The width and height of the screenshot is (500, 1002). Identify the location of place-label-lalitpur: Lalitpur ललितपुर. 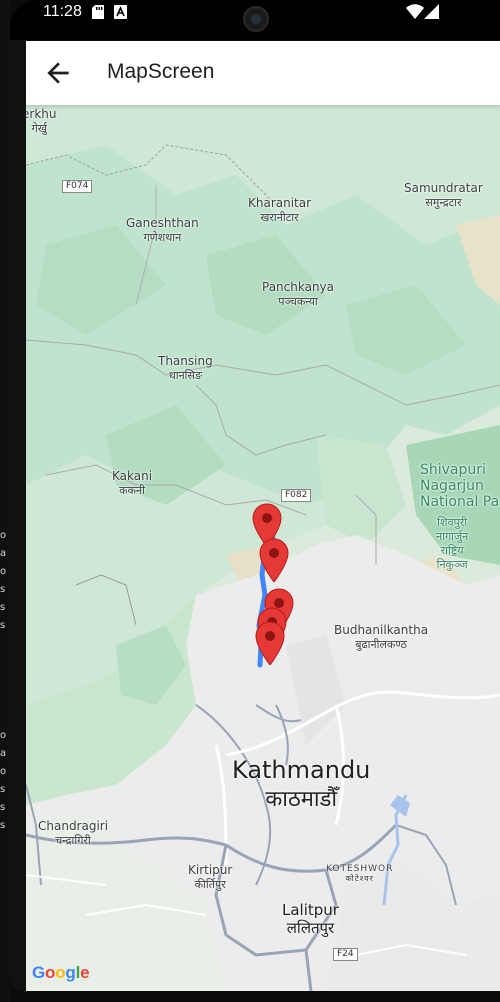
(310, 919).